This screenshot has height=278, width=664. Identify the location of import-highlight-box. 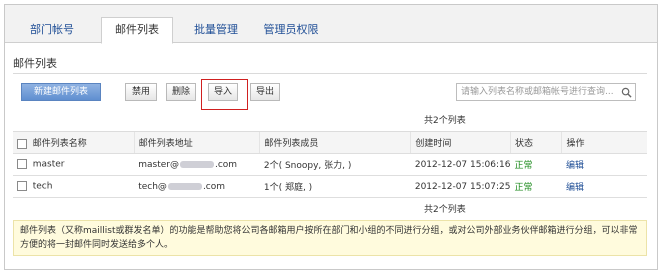
(224, 94).